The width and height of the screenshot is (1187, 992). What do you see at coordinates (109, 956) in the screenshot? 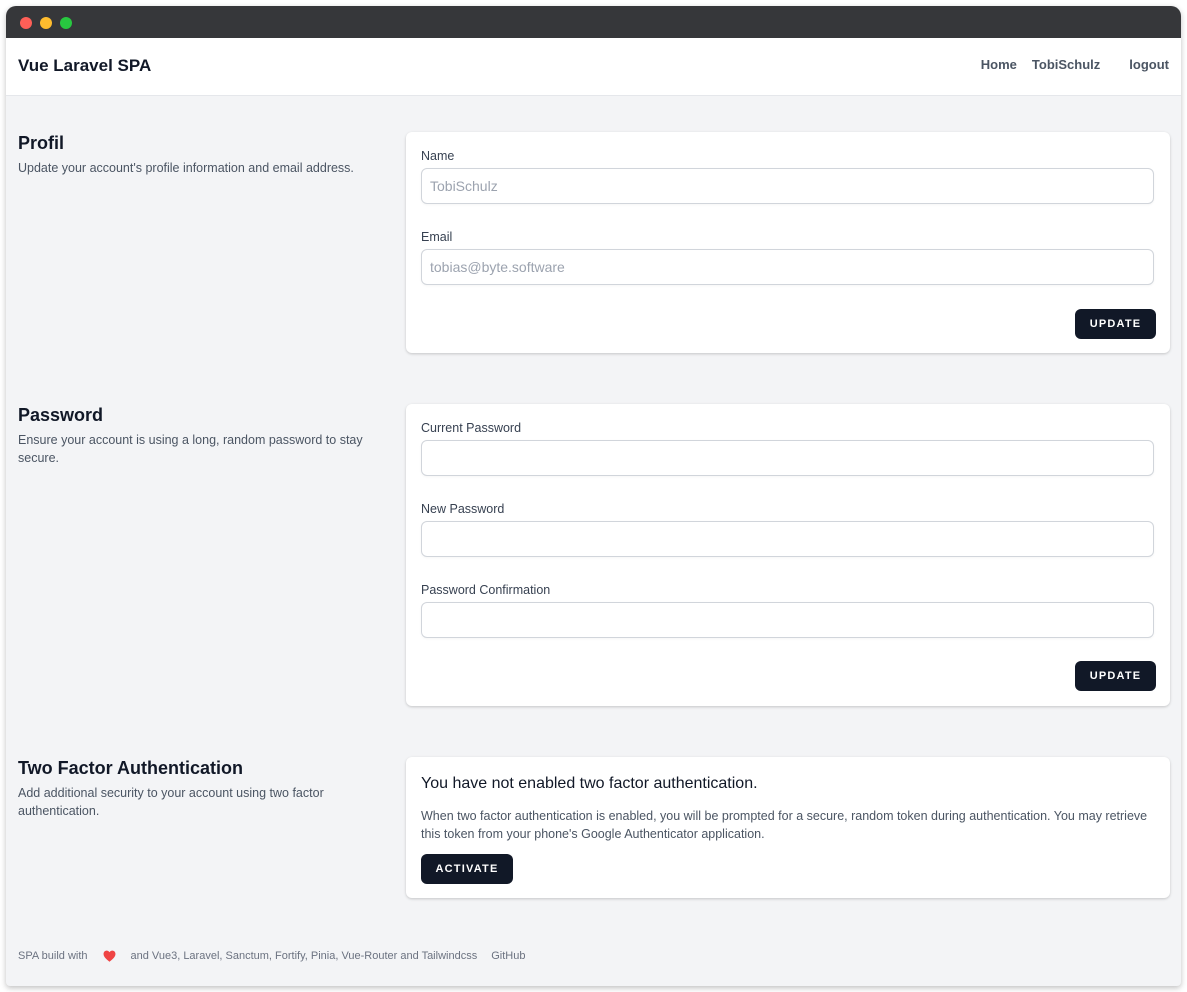
I see `heart-icon` at bounding box center [109, 956].